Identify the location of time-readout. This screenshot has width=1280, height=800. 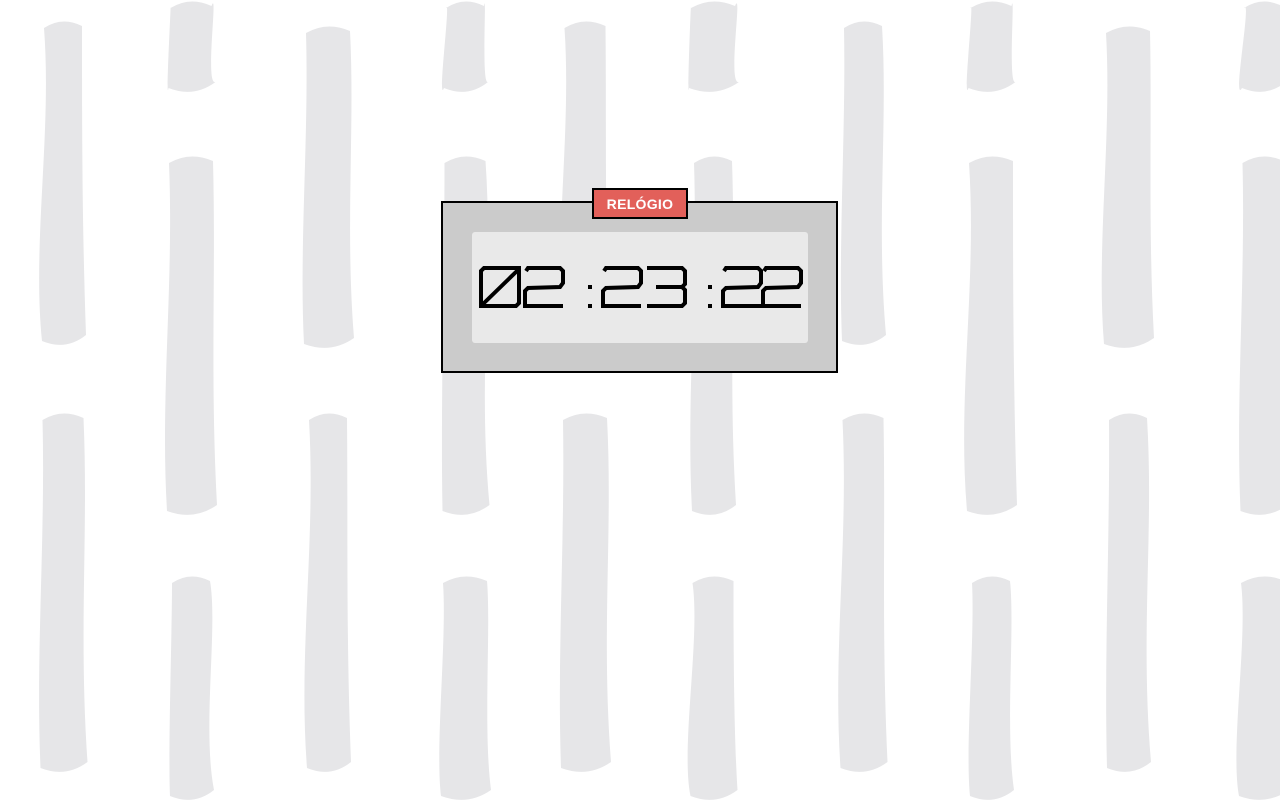
(641, 287).